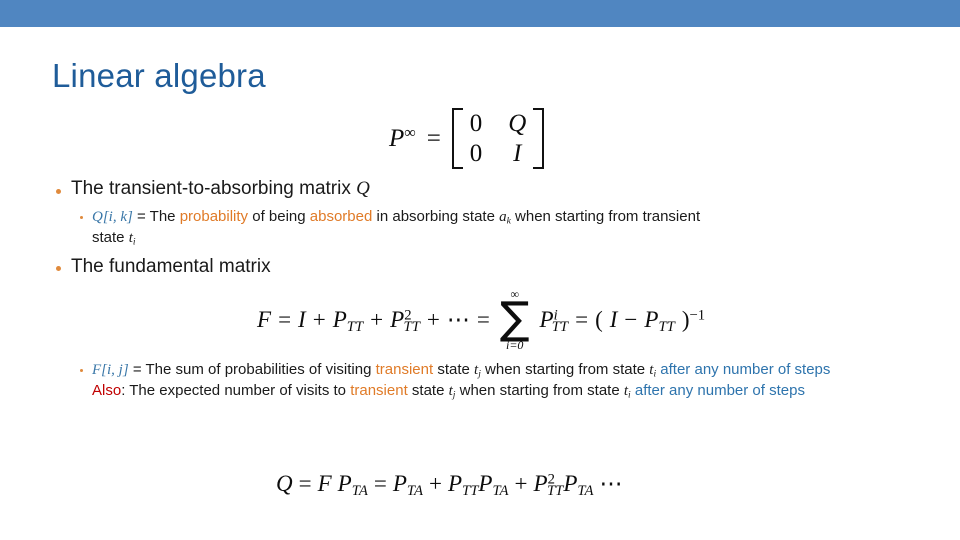 The height and width of the screenshot is (540, 960). I want to click on minus-sign: −, so click(631, 319).